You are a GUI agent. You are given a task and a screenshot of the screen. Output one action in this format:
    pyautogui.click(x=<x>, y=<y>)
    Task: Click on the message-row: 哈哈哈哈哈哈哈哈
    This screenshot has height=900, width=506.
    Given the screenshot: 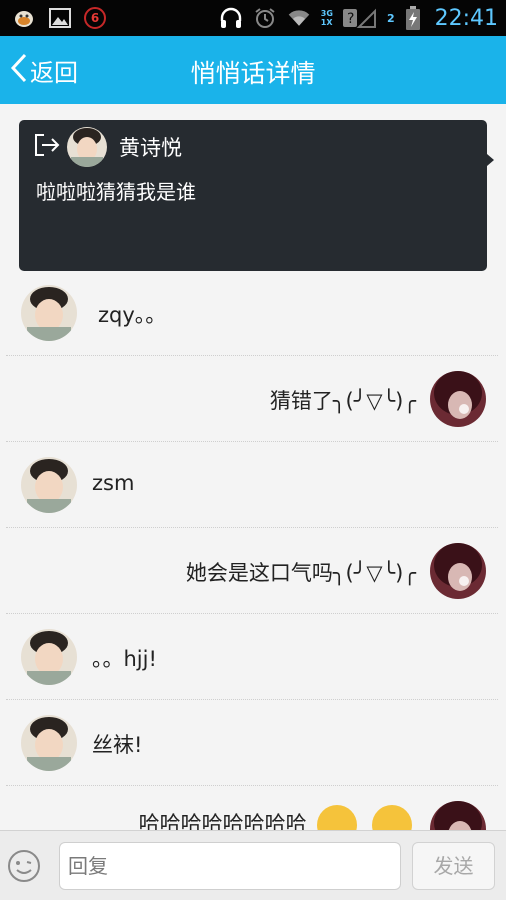 What is the action you would take?
    pyautogui.click(x=252, y=808)
    